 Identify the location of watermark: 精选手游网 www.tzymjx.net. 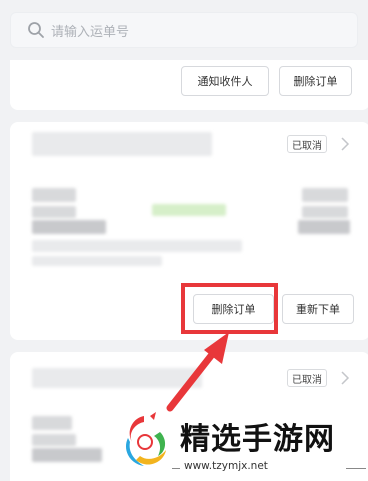
(243, 445).